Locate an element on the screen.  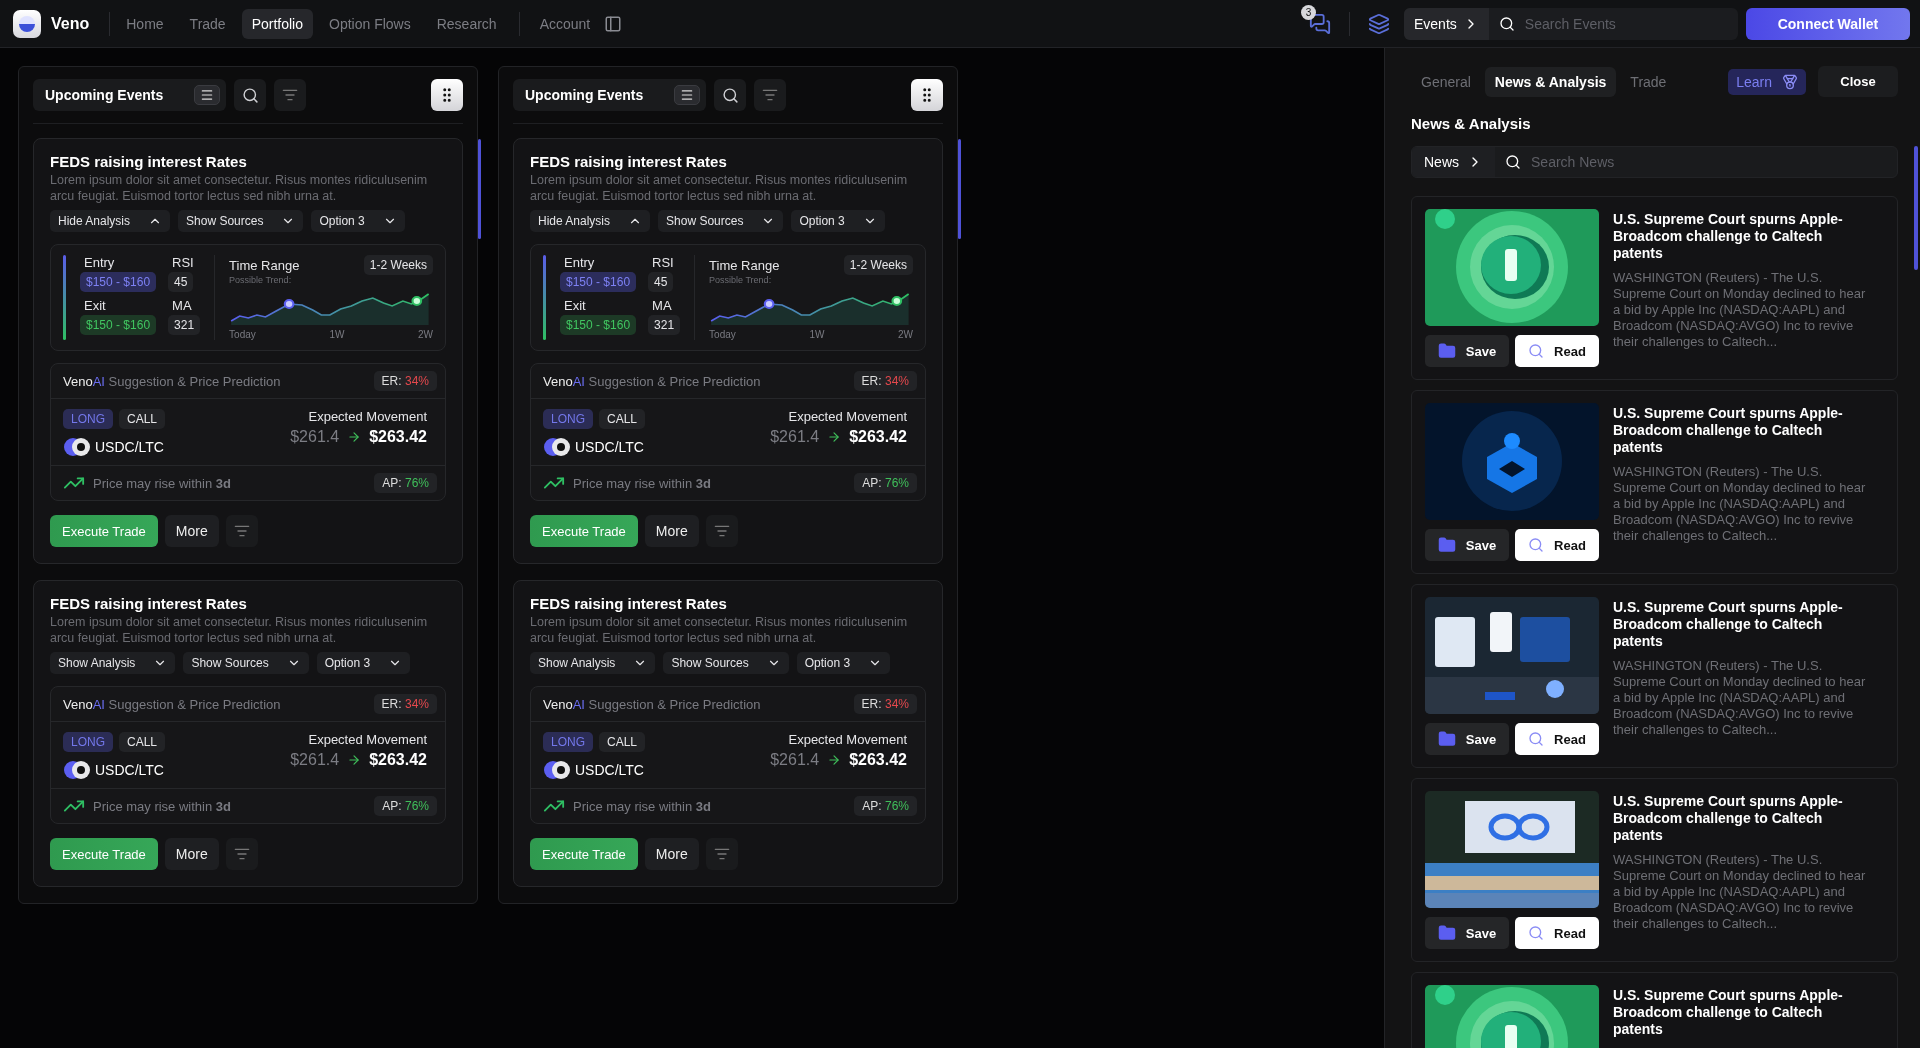
account-link: Account is located at coordinates (565, 23).